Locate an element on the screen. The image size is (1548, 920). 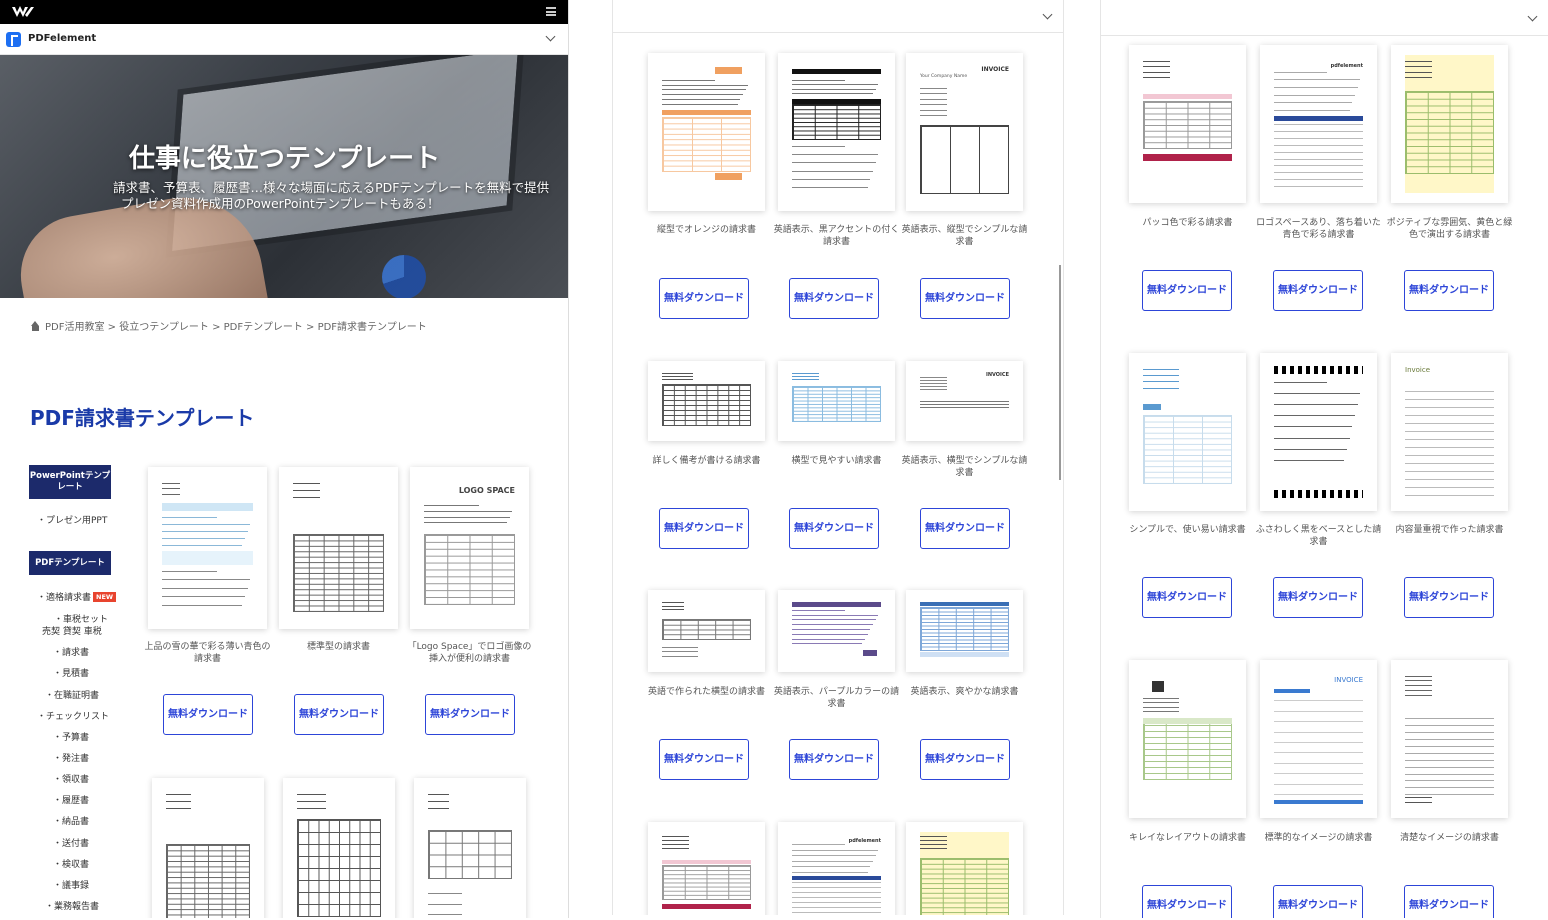
sidebar-item-pdf: ・履歴書 is located at coordinates (71, 799).